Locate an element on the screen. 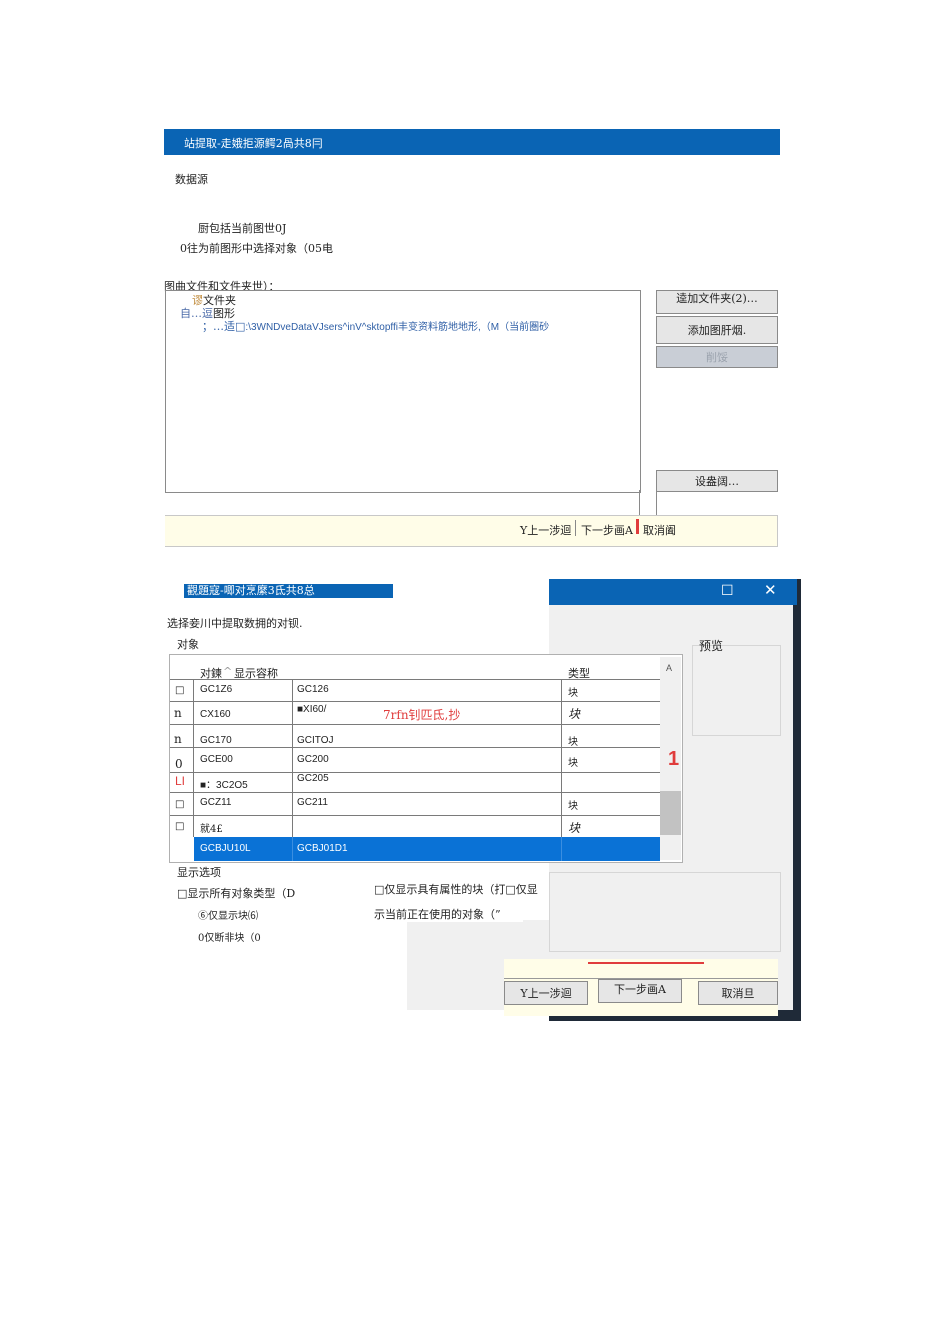 This screenshot has width=950, height=1318. table-row: □ GCZ11 GC211 块 is located at coordinates (415, 804).